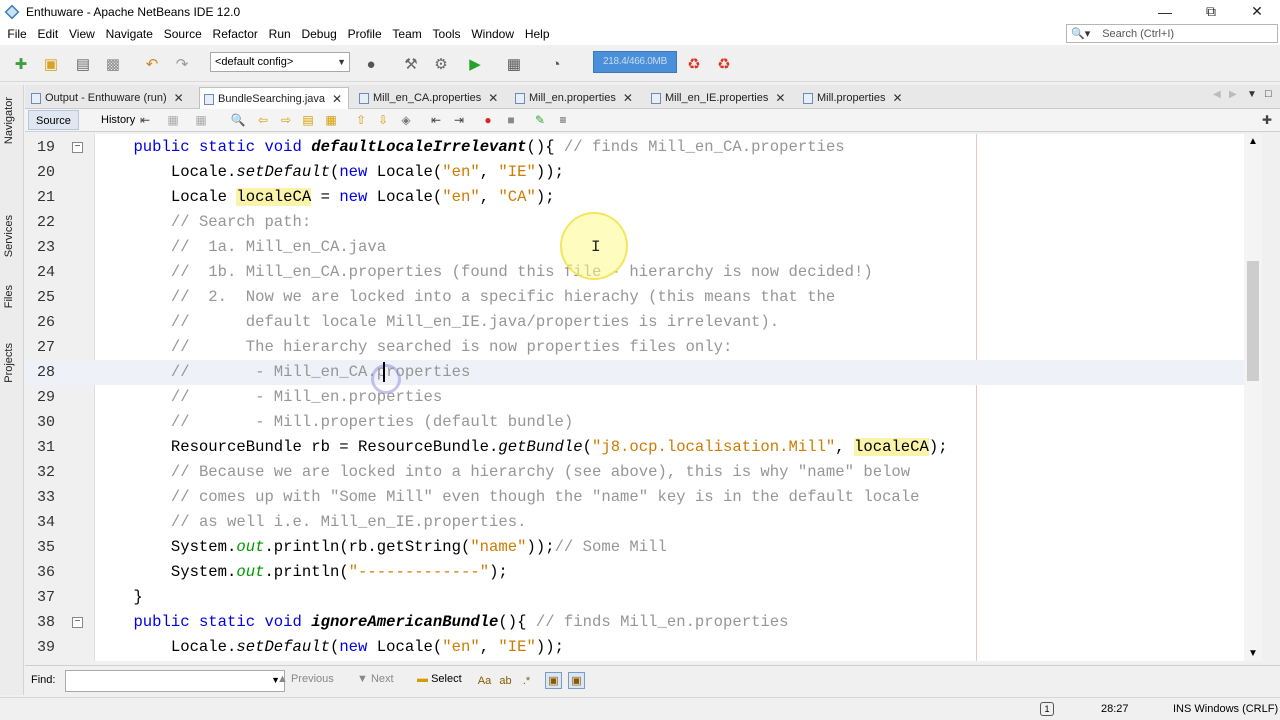  What do you see at coordinates (475, 64) in the screenshot?
I see `run-icon: ▶` at bounding box center [475, 64].